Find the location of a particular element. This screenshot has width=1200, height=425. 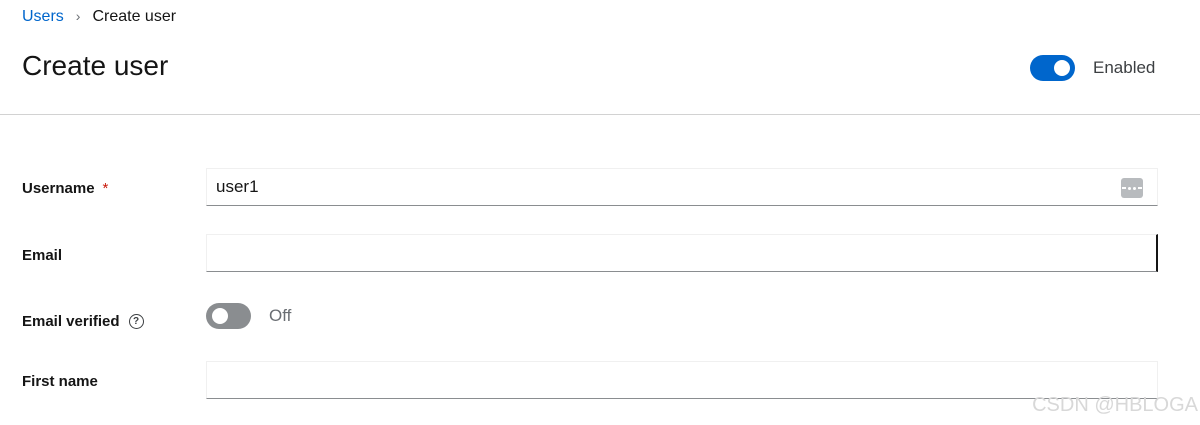

breadcrumb: Users › Create user is located at coordinates (99, 17).